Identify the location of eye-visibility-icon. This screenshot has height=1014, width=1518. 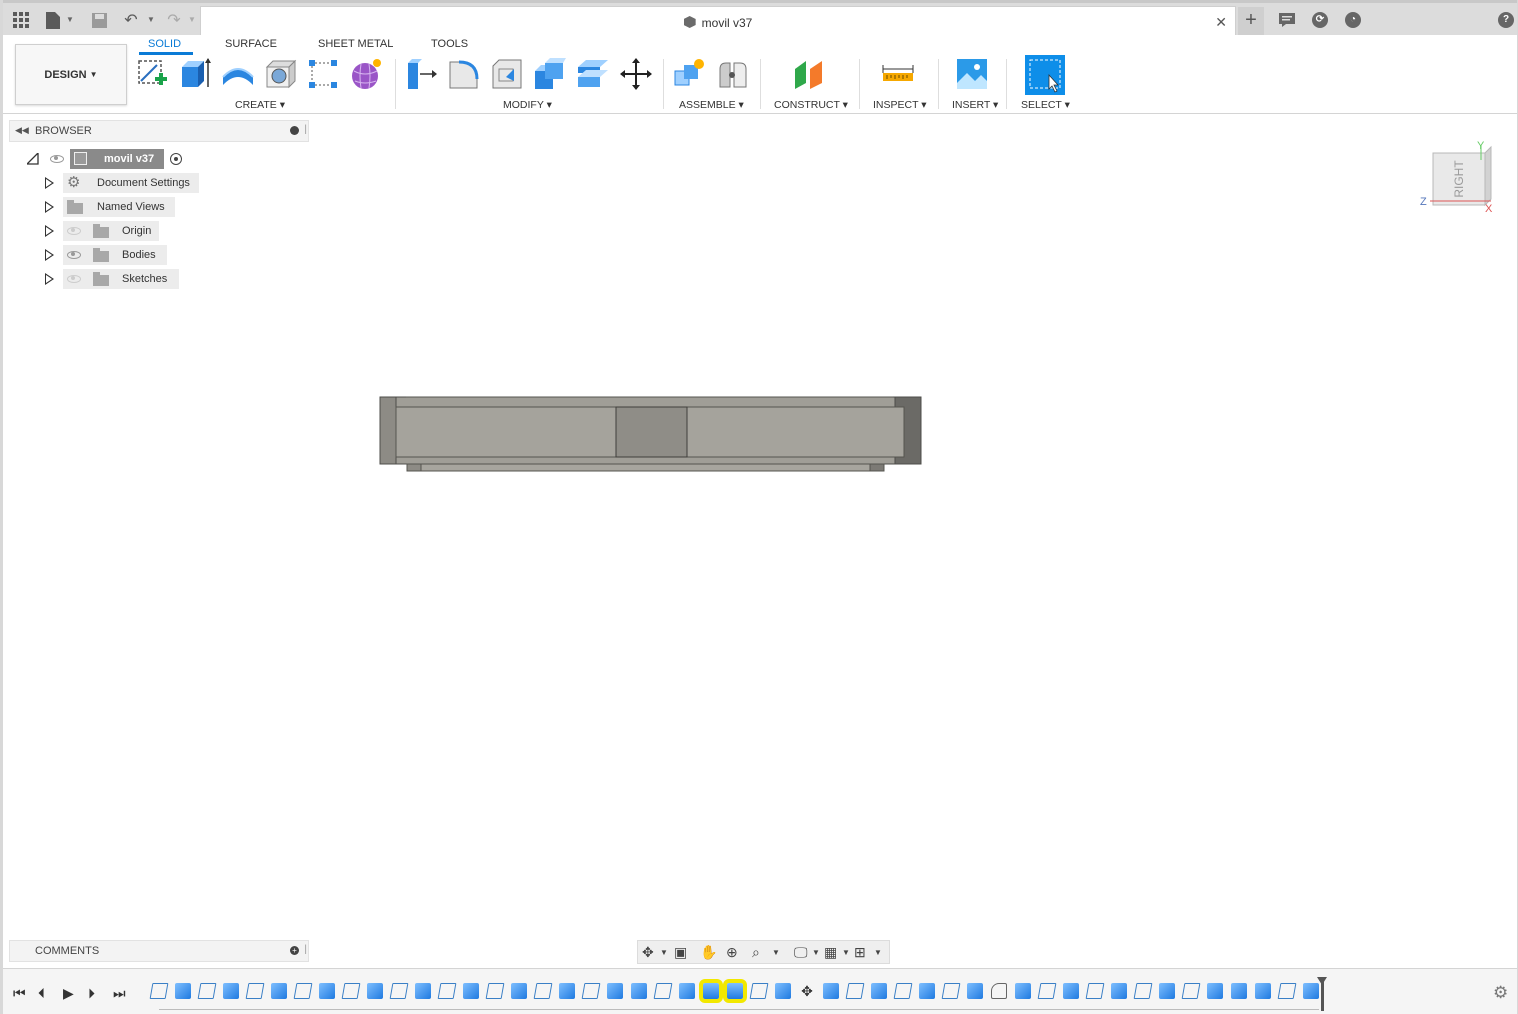
(74, 255).